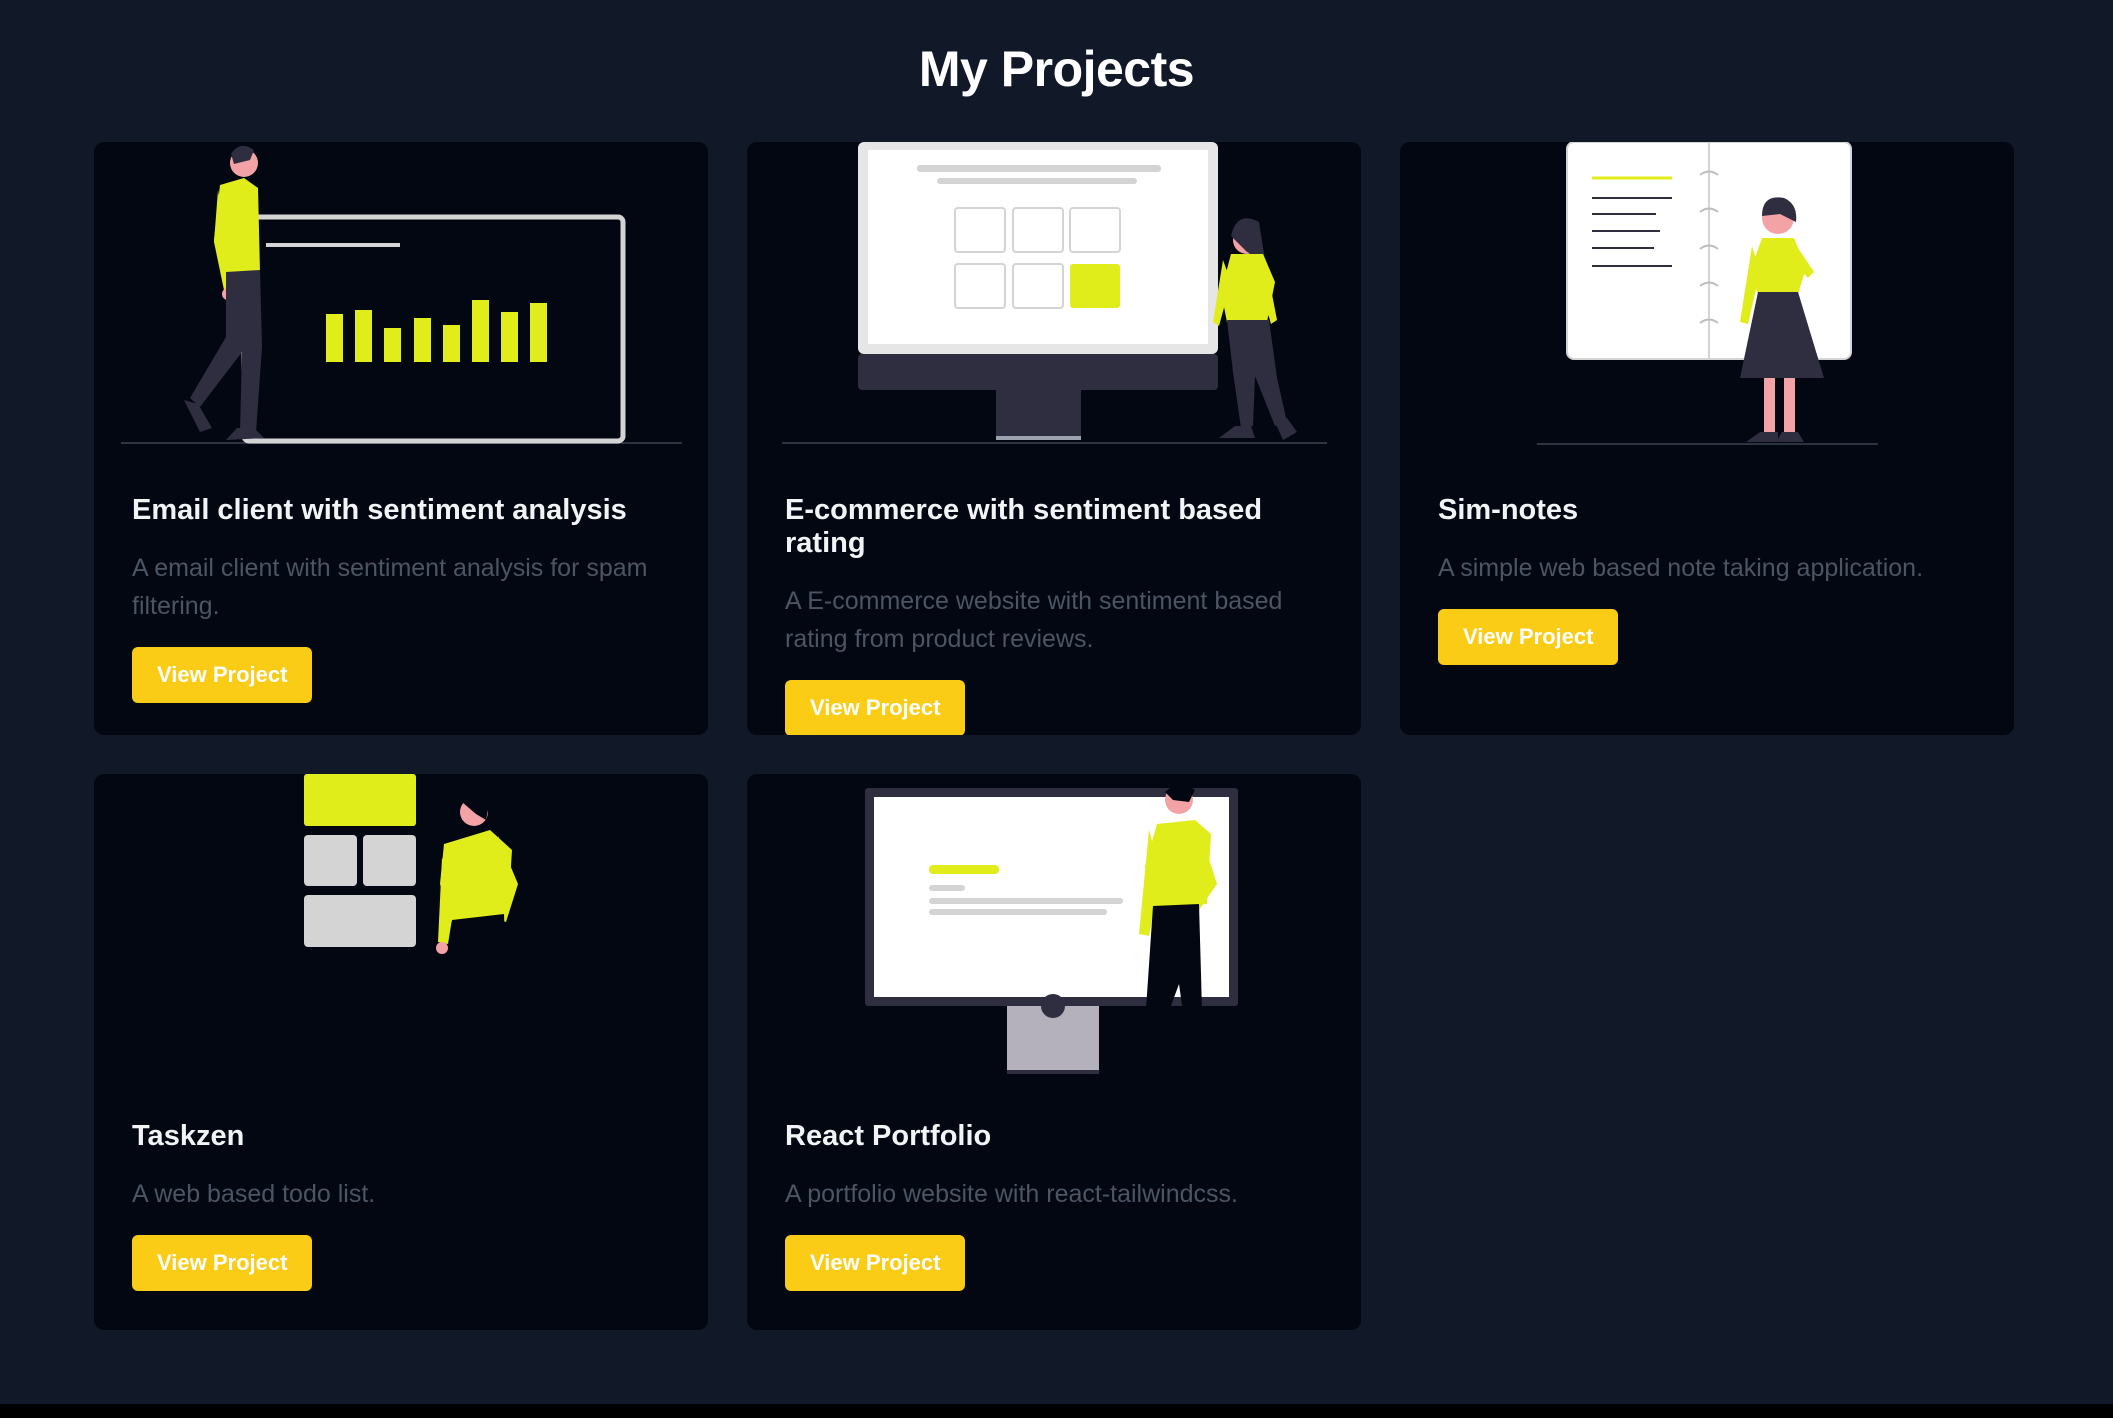  What do you see at coordinates (401, 924) in the screenshot?
I see `man-with-task-blocks-illustration` at bounding box center [401, 924].